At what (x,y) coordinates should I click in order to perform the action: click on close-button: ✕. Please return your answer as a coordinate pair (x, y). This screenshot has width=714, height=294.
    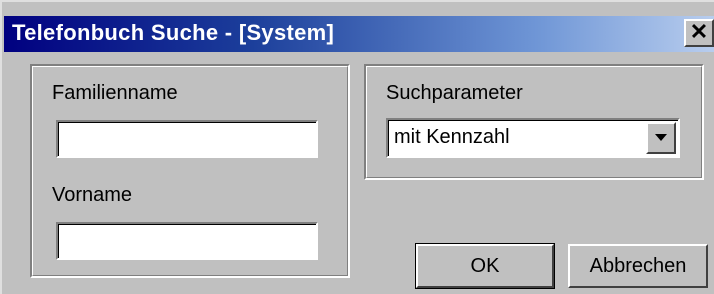
    Looking at the image, I should click on (699, 33).